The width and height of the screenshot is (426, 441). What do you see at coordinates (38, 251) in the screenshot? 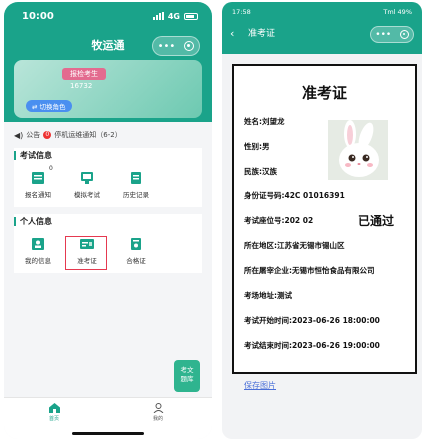
I see `grid-item-my-info: 我的信息` at bounding box center [38, 251].